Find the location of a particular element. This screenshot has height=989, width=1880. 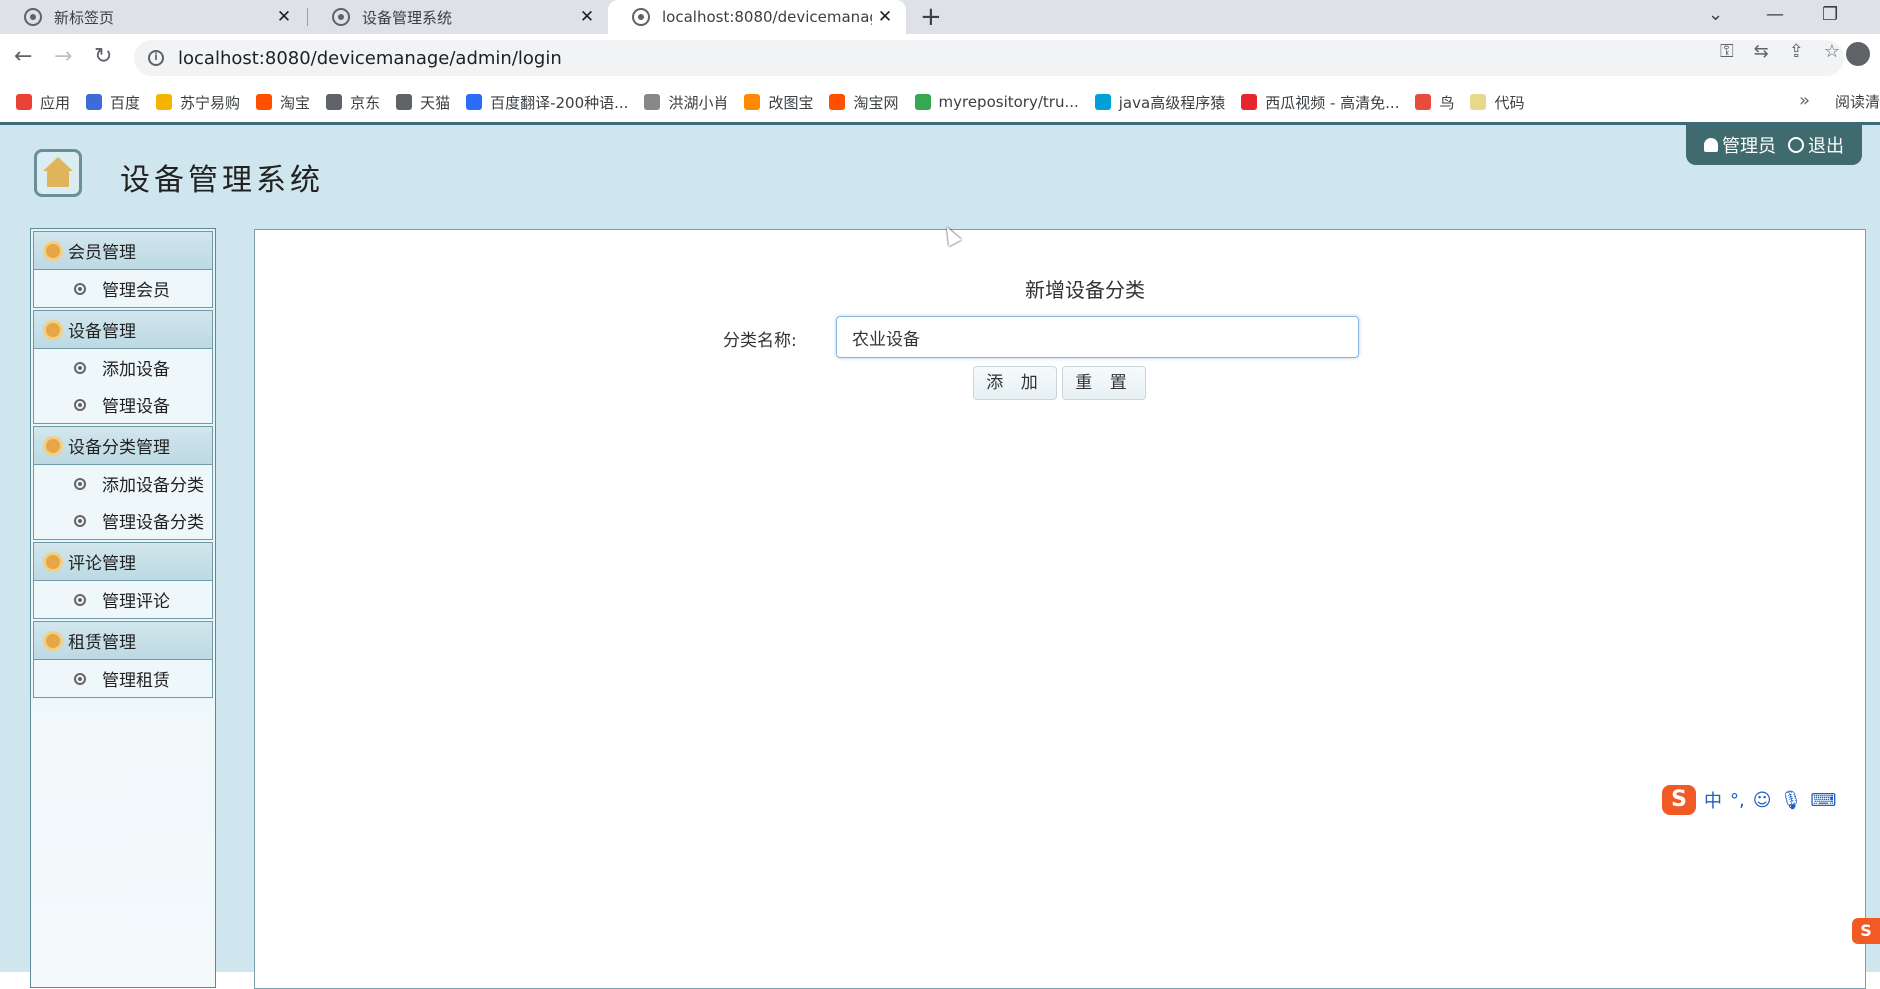

site-info-icon: i is located at coordinates (156, 58).